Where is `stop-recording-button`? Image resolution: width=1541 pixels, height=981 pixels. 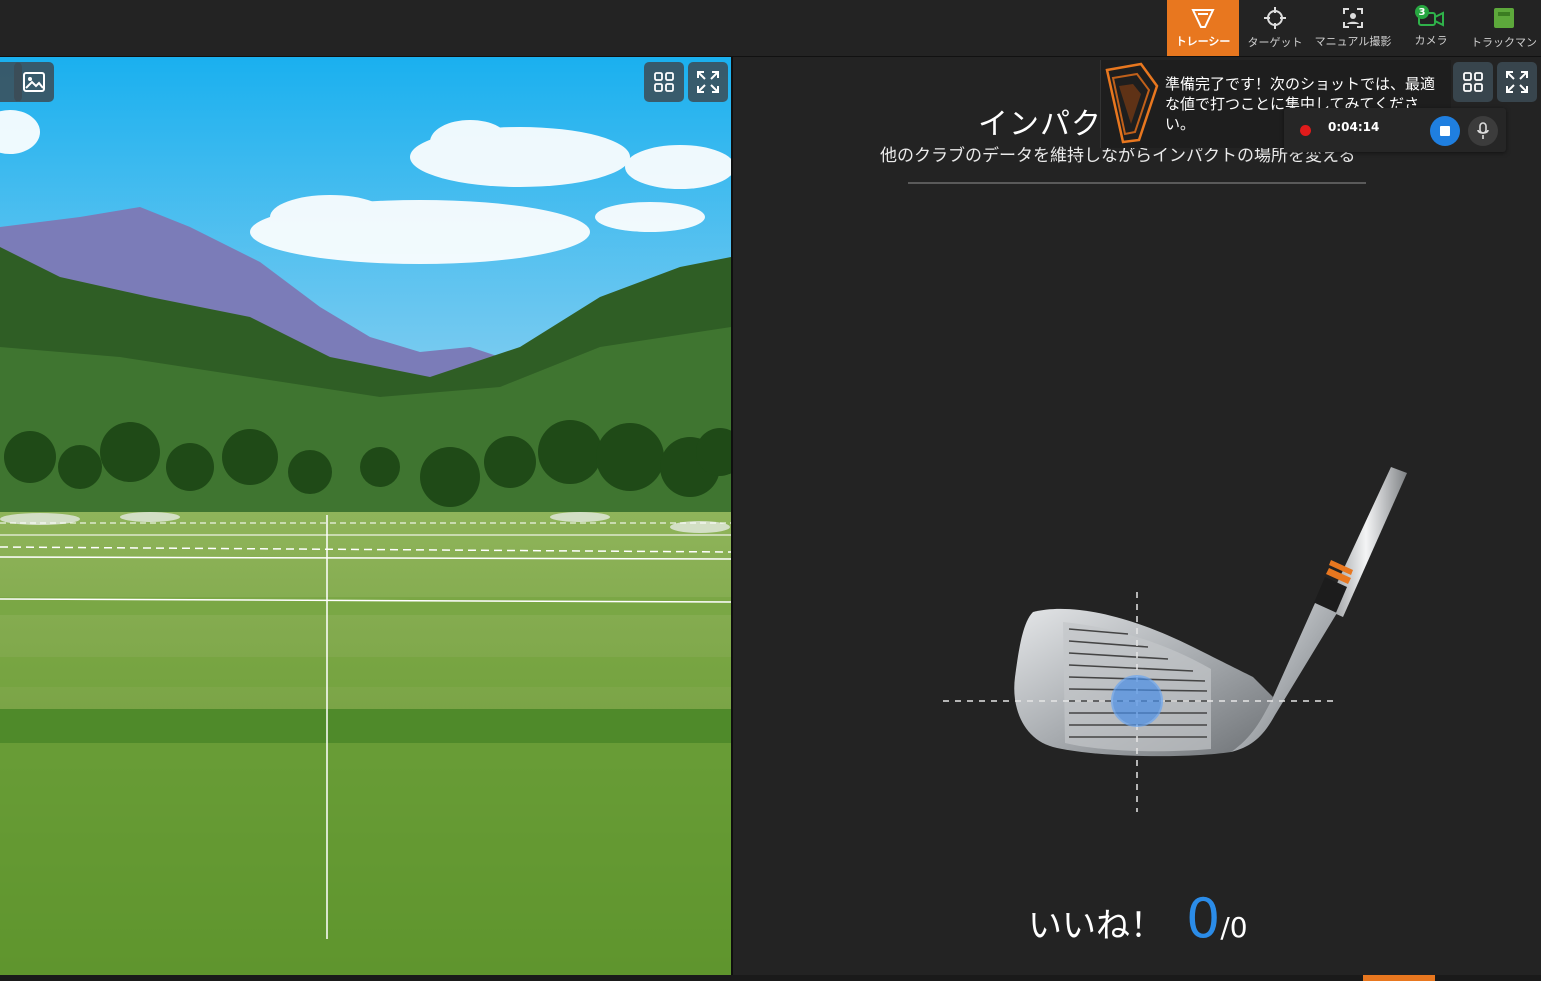
stop-recording-button is located at coordinates (1445, 131).